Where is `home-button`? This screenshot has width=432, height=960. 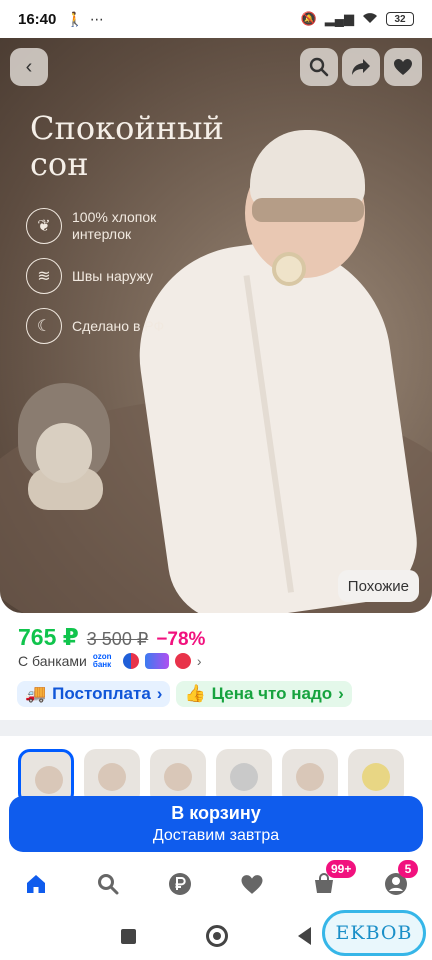 home-button is located at coordinates (217, 936).